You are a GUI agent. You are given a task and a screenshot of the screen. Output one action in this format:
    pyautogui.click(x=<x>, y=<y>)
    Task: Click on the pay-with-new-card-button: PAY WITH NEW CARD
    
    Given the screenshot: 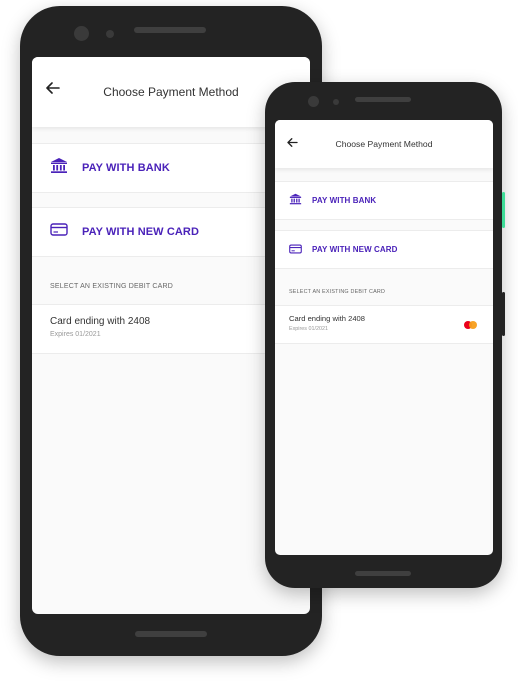 What is the action you would take?
    pyautogui.click(x=384, y=249)
    